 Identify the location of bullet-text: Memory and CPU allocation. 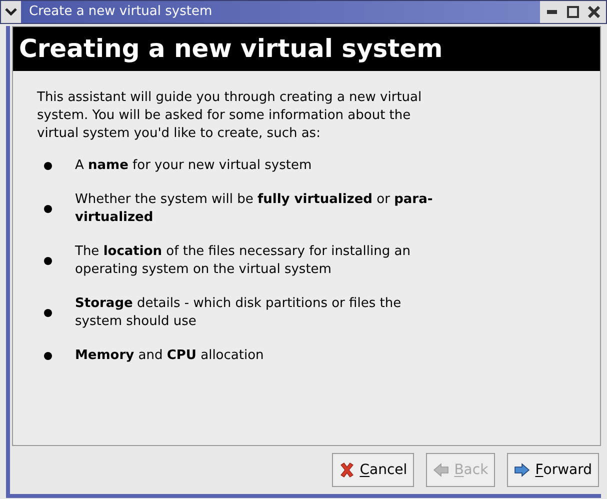
(169, 356).